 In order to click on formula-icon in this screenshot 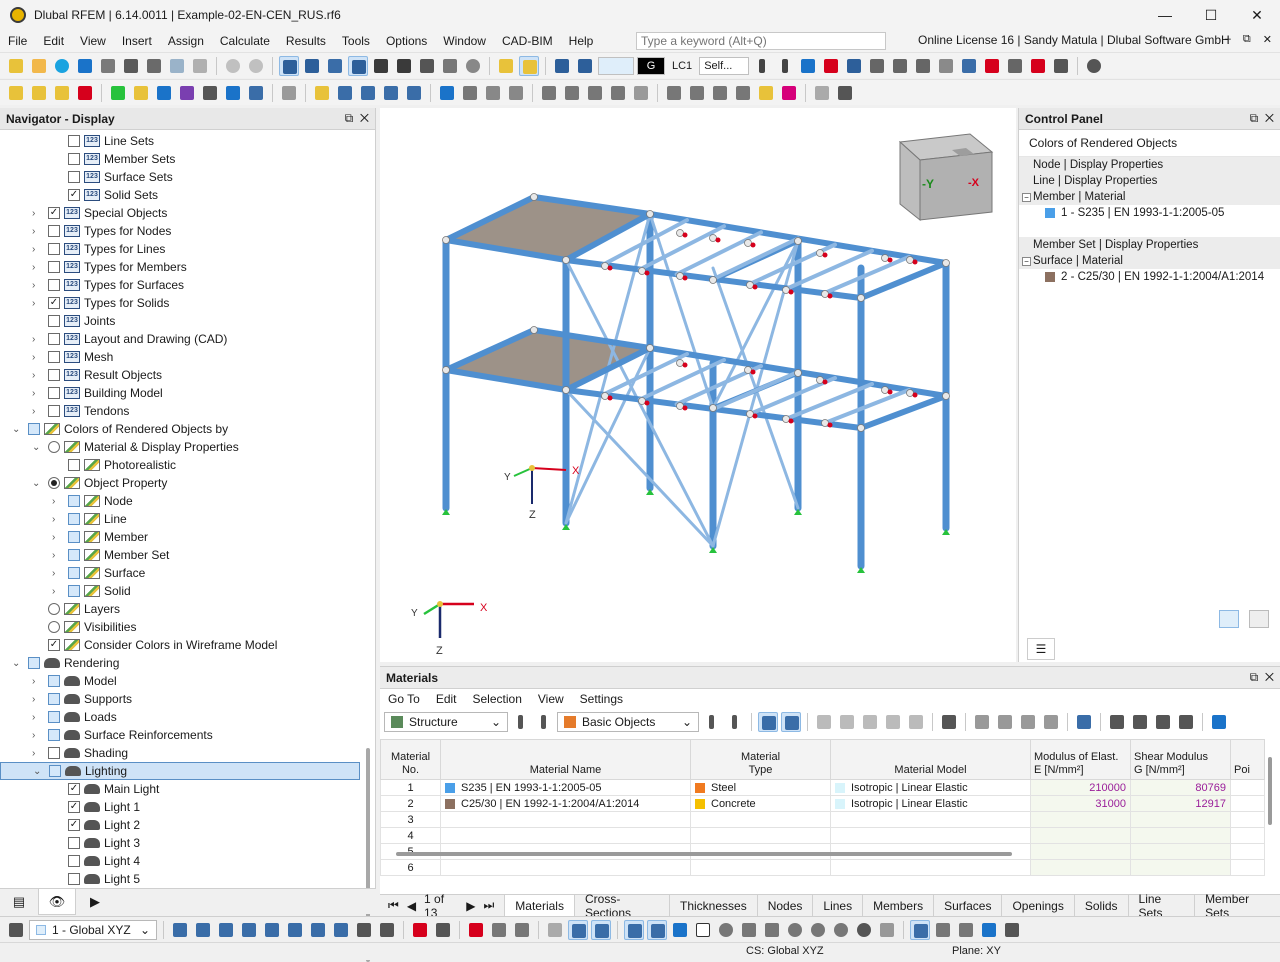, I will do `click(1140, 722)`.